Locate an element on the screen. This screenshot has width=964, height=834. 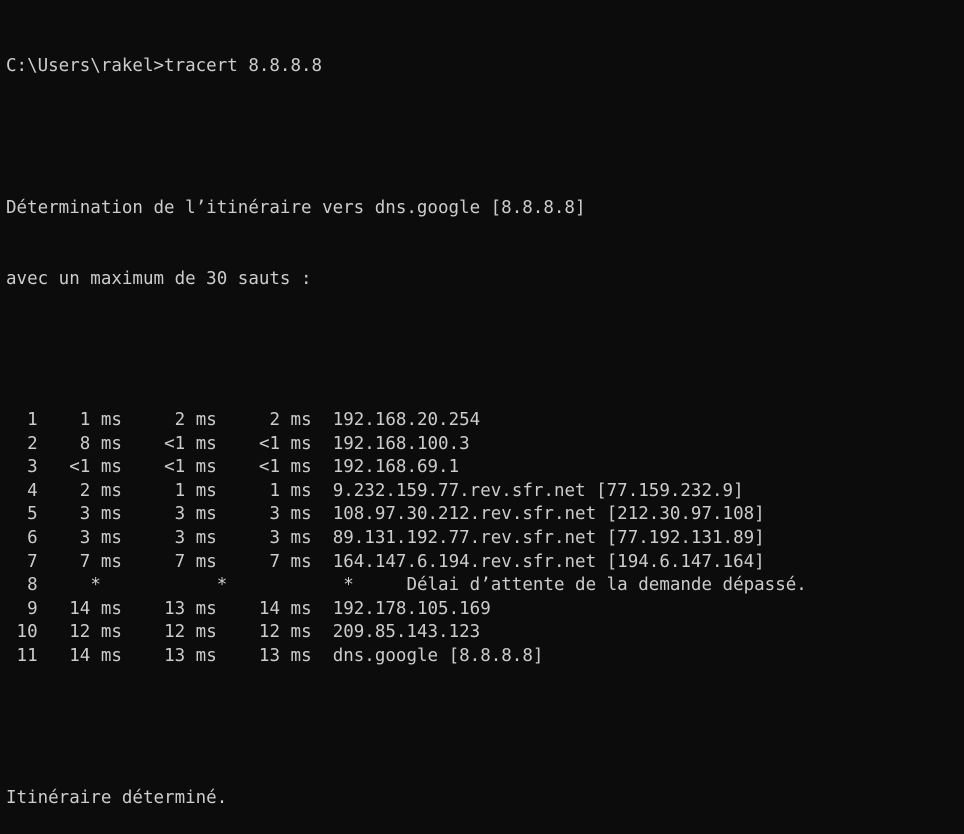
hop-time-2: 1 ms is located at coordinates (195, 490).